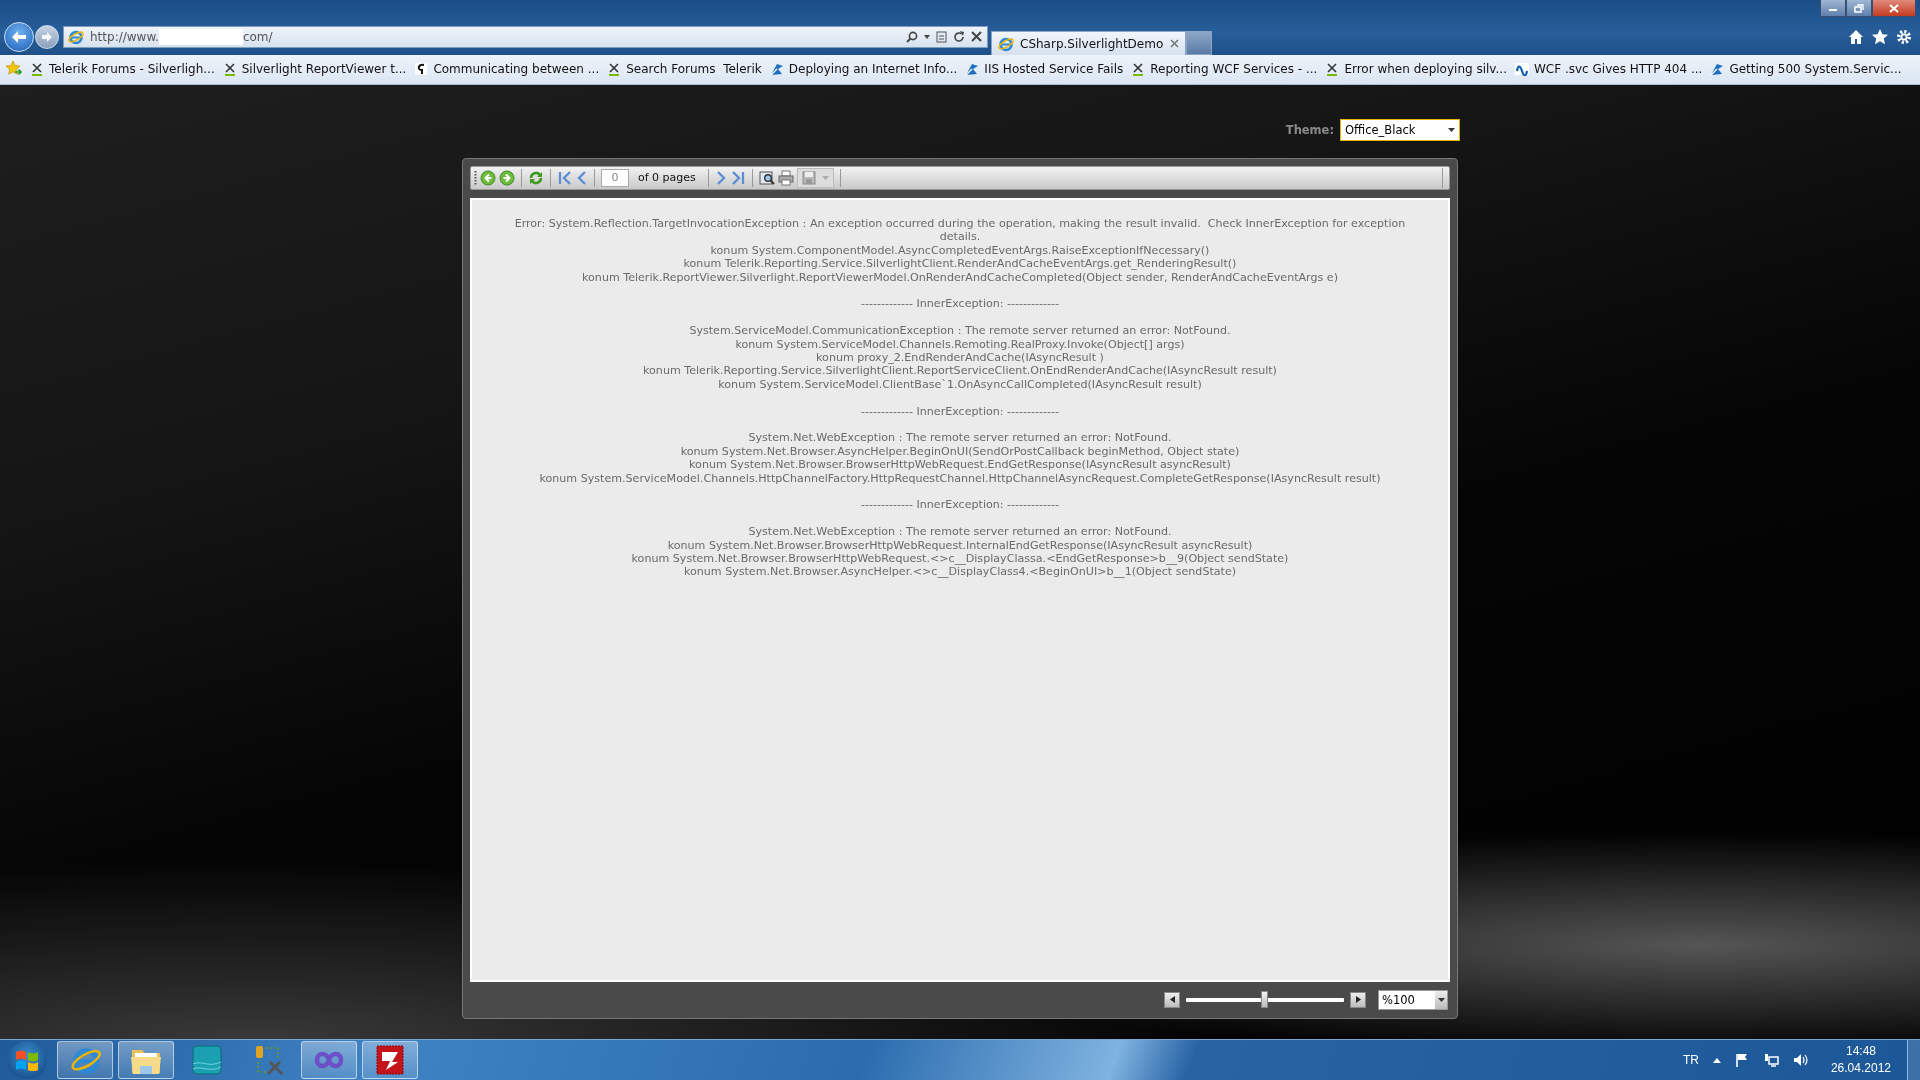 This screenshot has width=1920, height=1080. What do you see at coordinates (1741, 1060) in the screenshot?
I see `flag-icon` at bounding box center [1741, 1060].